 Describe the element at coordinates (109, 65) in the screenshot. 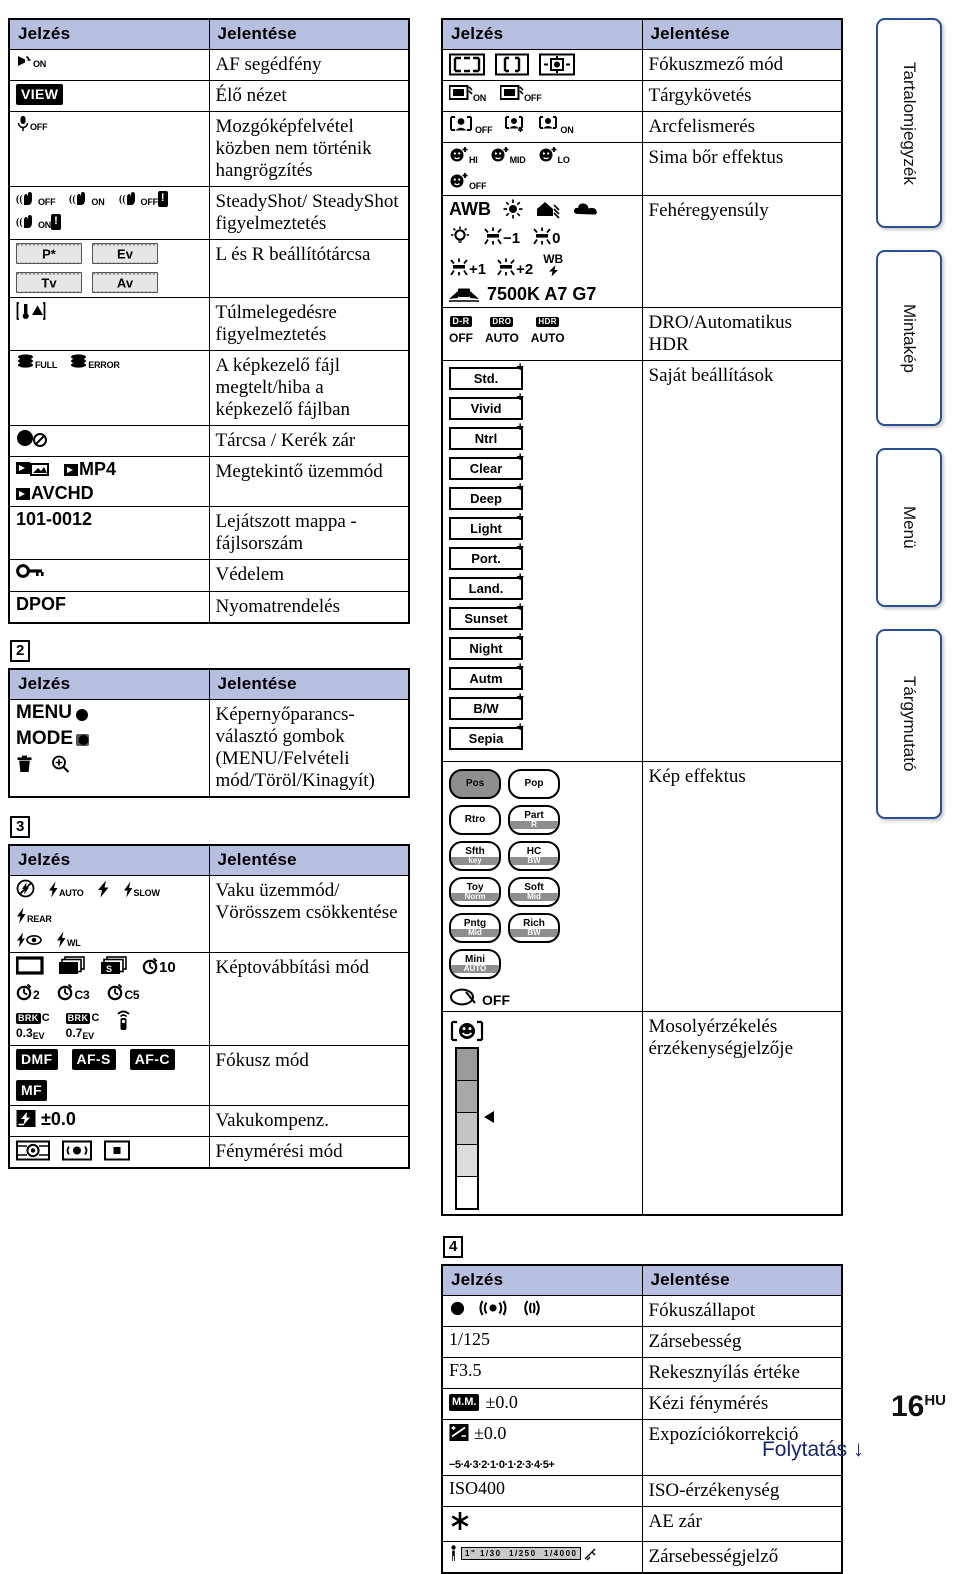

I see `symbol-cell: ON` at that location.